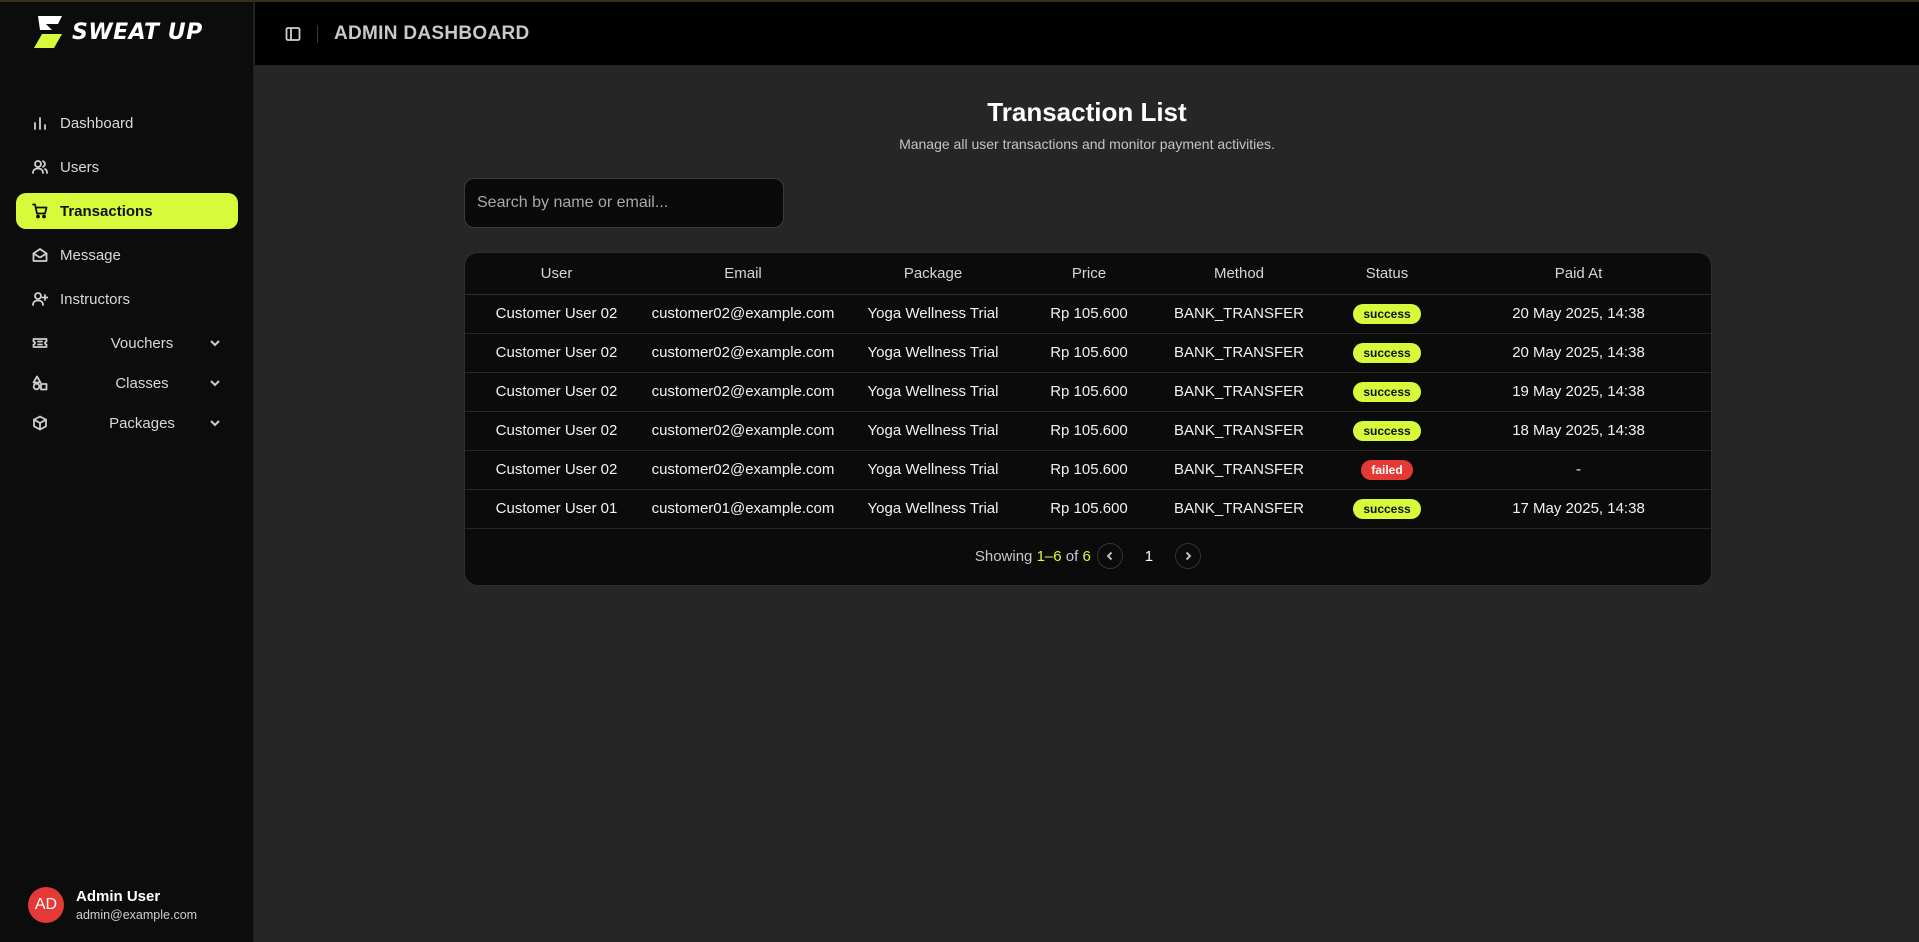 This screenshot has width=1919, height=942. What do you see at coordinates (1003, 556) in the screenshot?
I see `pagination-showing-label: Showing` at bounding box center [1003, 556].